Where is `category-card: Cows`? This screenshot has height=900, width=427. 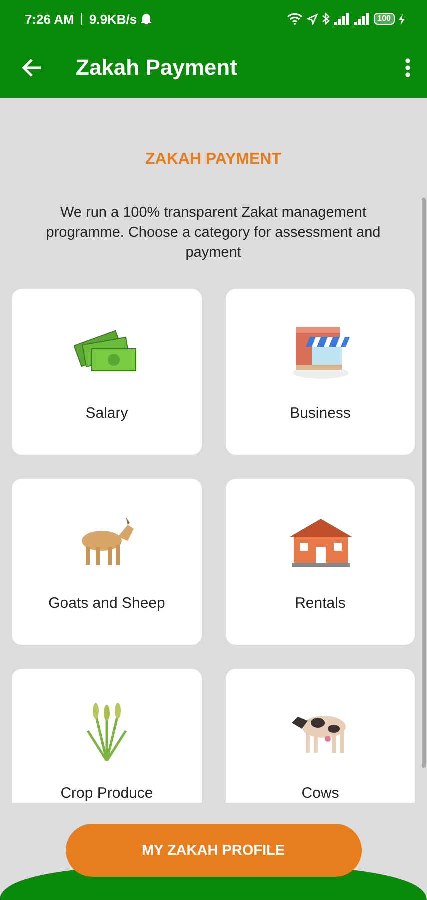 category-card: Cows is located at coordinates (320, 736).